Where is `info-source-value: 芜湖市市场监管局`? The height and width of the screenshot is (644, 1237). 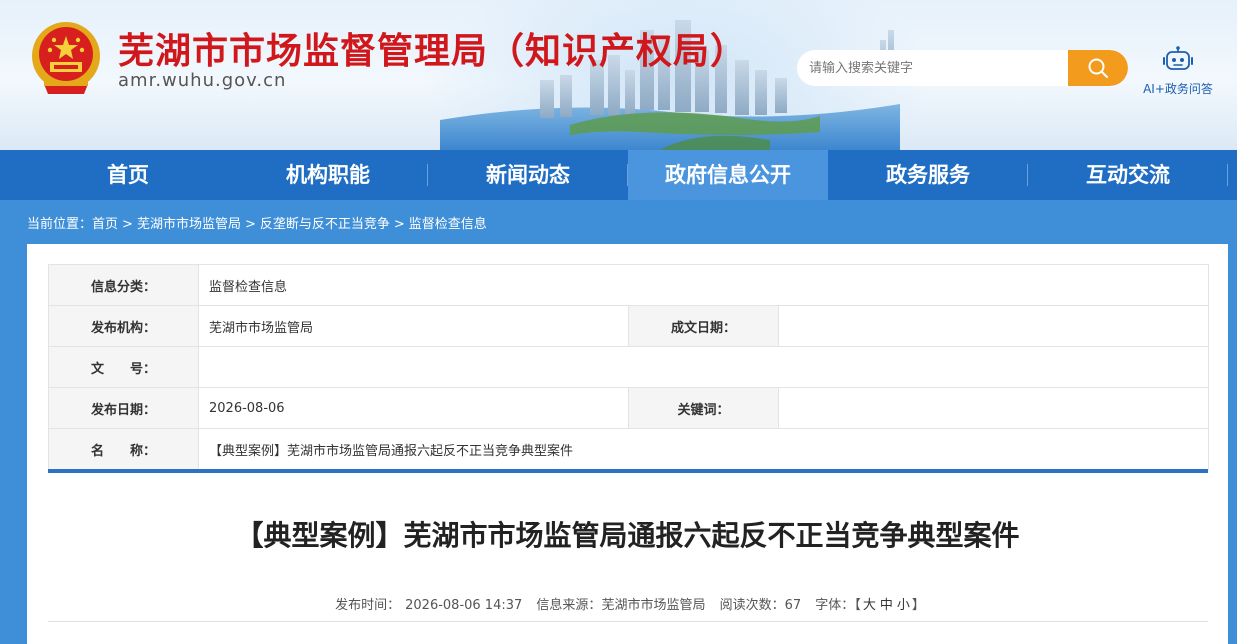
info-source-value: 芜湖市市场监管局 is located at coordinates (653, 605).